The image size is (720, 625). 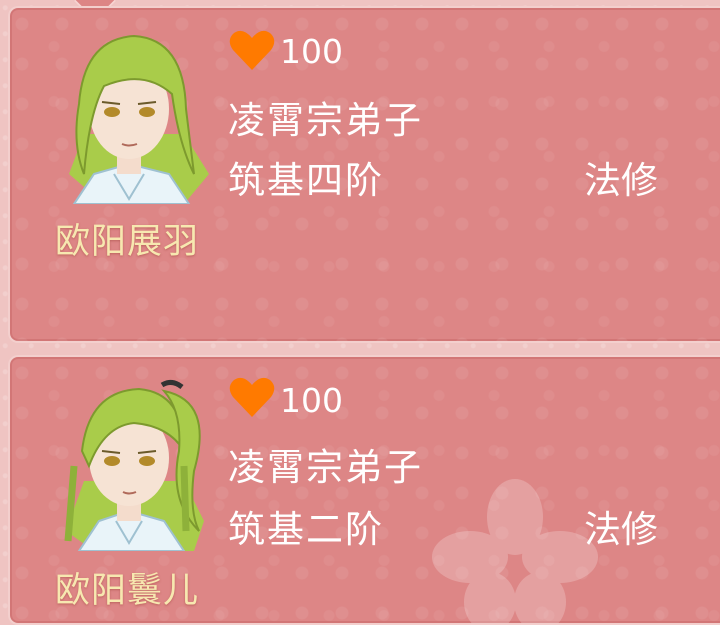 I want to click on flower-decoration, so click(x=515, y=551).